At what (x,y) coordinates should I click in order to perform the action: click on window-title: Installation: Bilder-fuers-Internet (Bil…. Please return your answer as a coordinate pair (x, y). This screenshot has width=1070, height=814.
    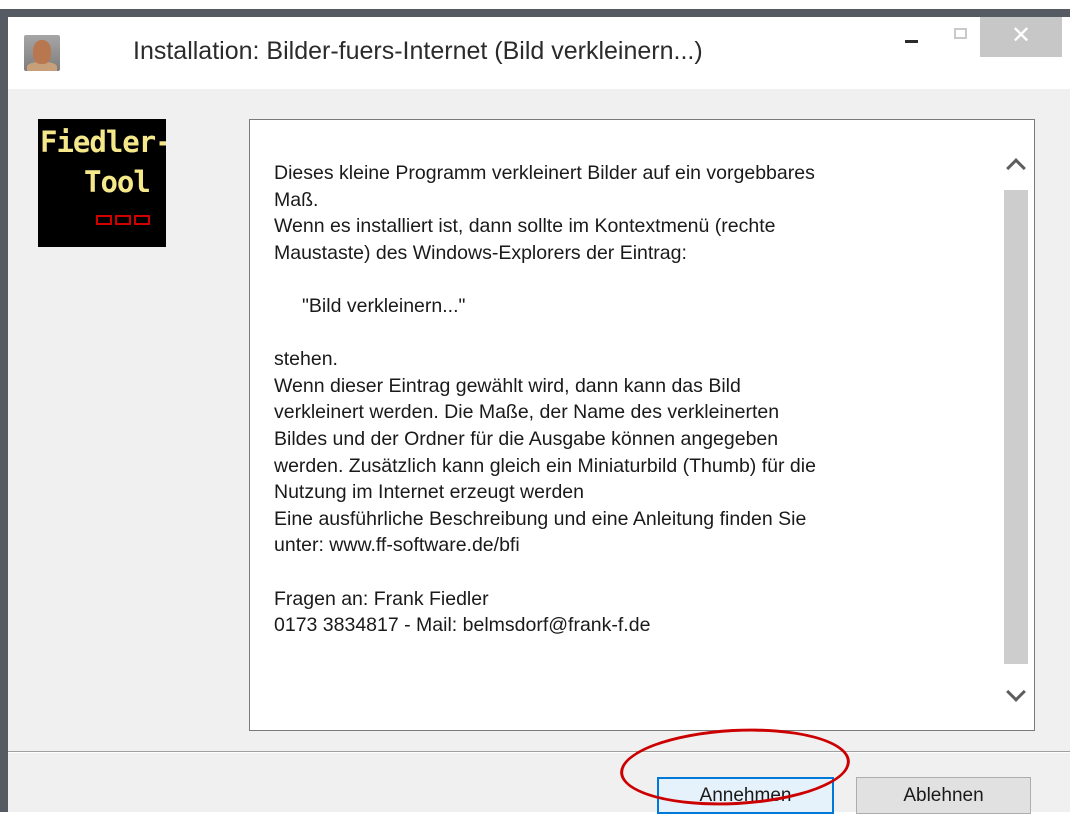
    Looking at the image, I should click on (418, 51).